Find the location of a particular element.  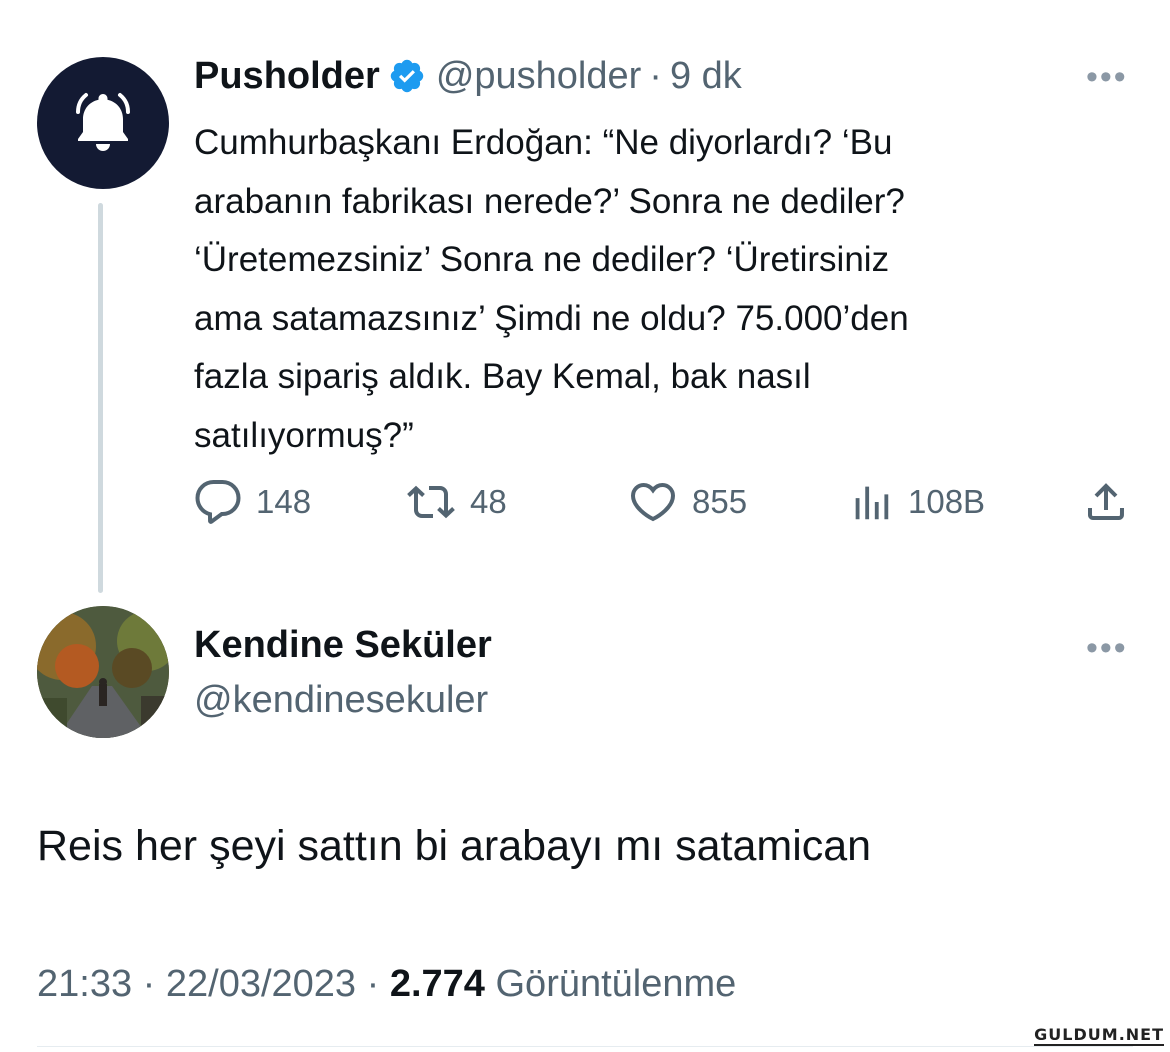

avatar-photo is located at coordinates (103, 672).